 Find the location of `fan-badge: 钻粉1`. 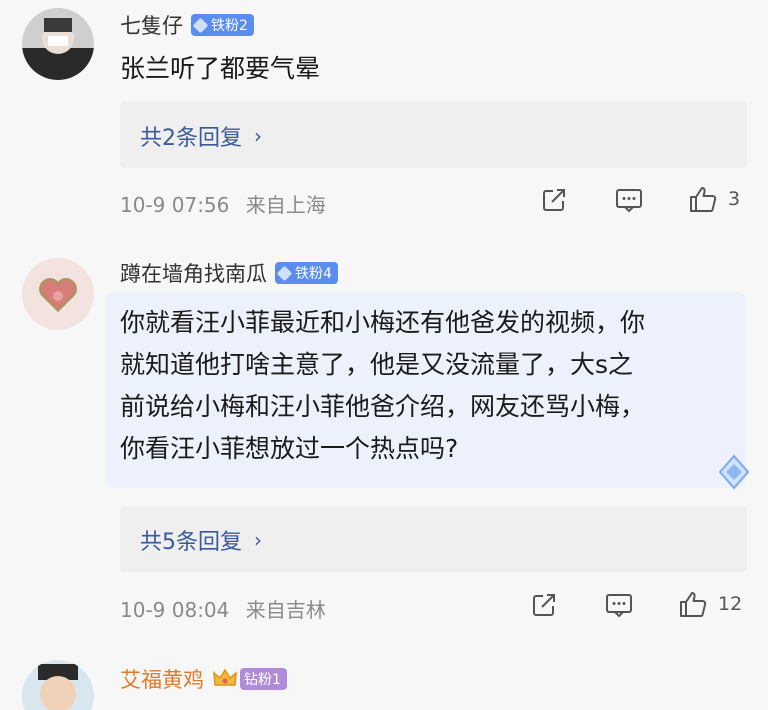

fan-badge: 钻粉1 is located at coordinates (263, 679).